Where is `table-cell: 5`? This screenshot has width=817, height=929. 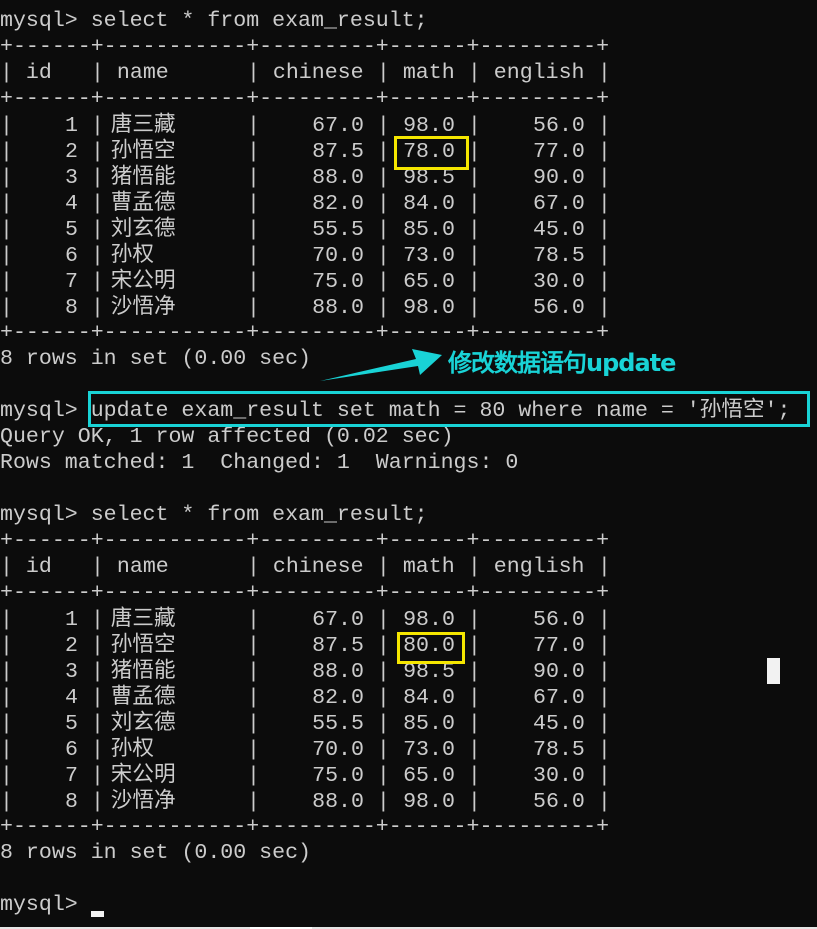 table-cell: 5 is located at coordinates (78, 724).